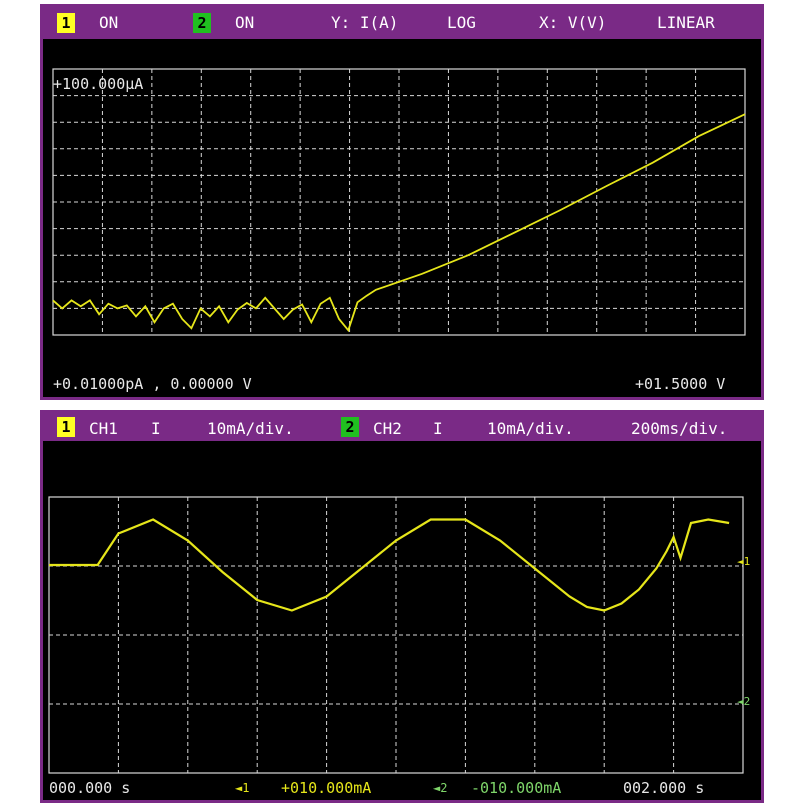 Image resolution: width=805 pixels, height=805 pixels. I want to click on ch1-offset-value: +010.000mA, so click(326, 788).